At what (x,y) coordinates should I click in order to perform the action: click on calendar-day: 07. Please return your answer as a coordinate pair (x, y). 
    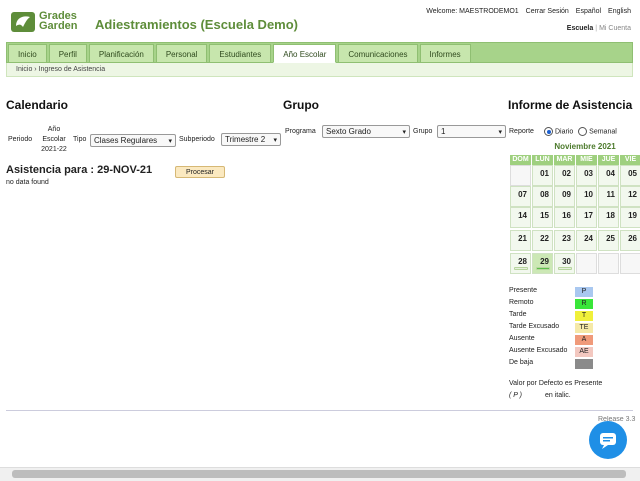
    Looking at the image, I should click on (520, 196).